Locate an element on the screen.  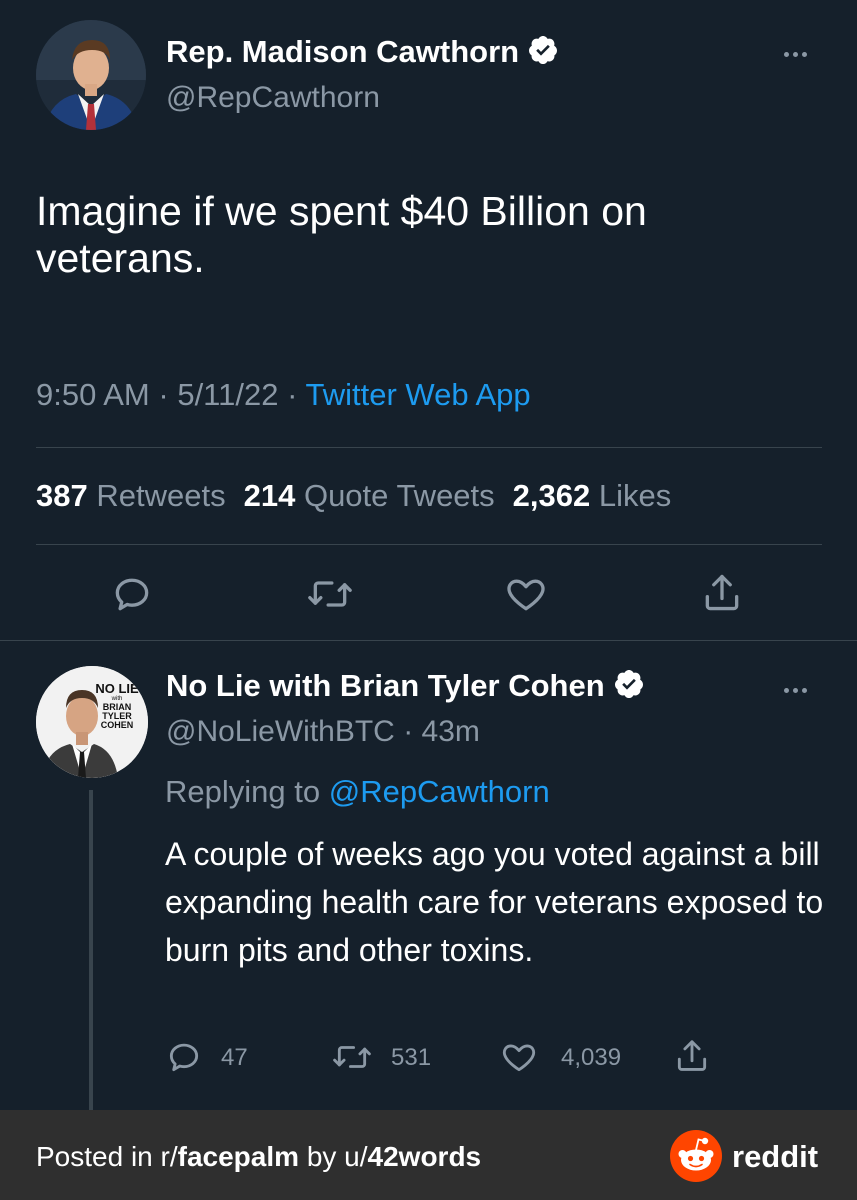
retweets-count: 387 is located at coordinates (62, 495).